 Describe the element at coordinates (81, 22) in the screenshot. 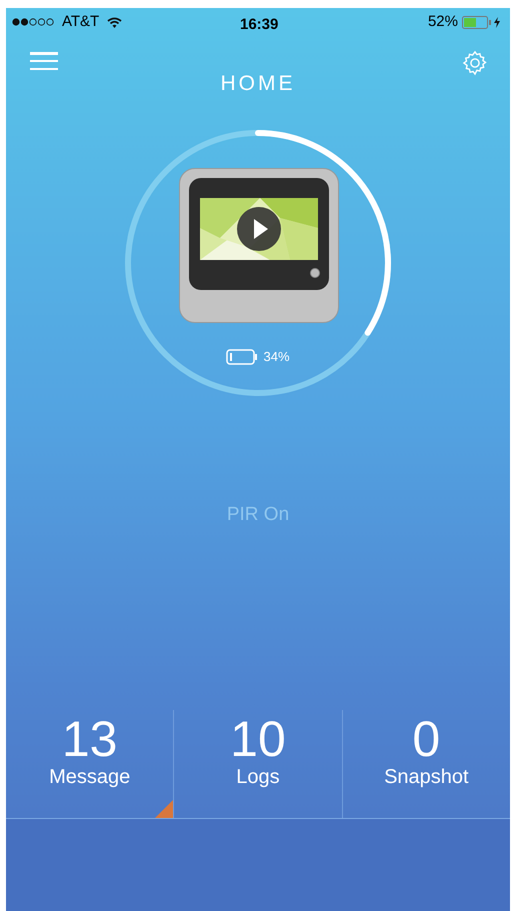

I see `carrier-name: AT&T` at that location.